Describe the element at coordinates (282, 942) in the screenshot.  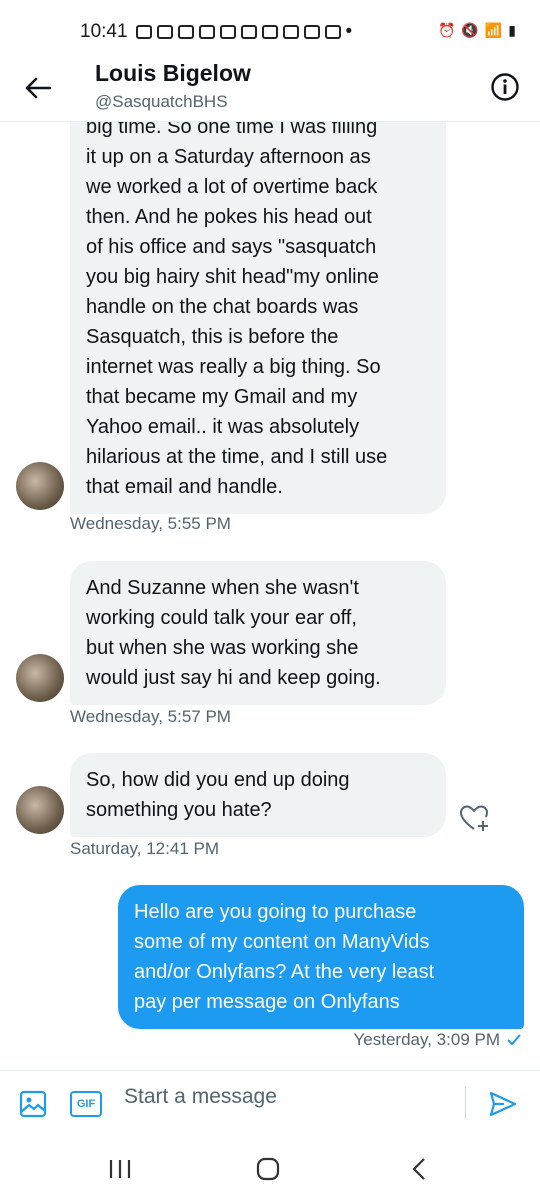
I see `message-line: some of my content on ManyVids` at that location.